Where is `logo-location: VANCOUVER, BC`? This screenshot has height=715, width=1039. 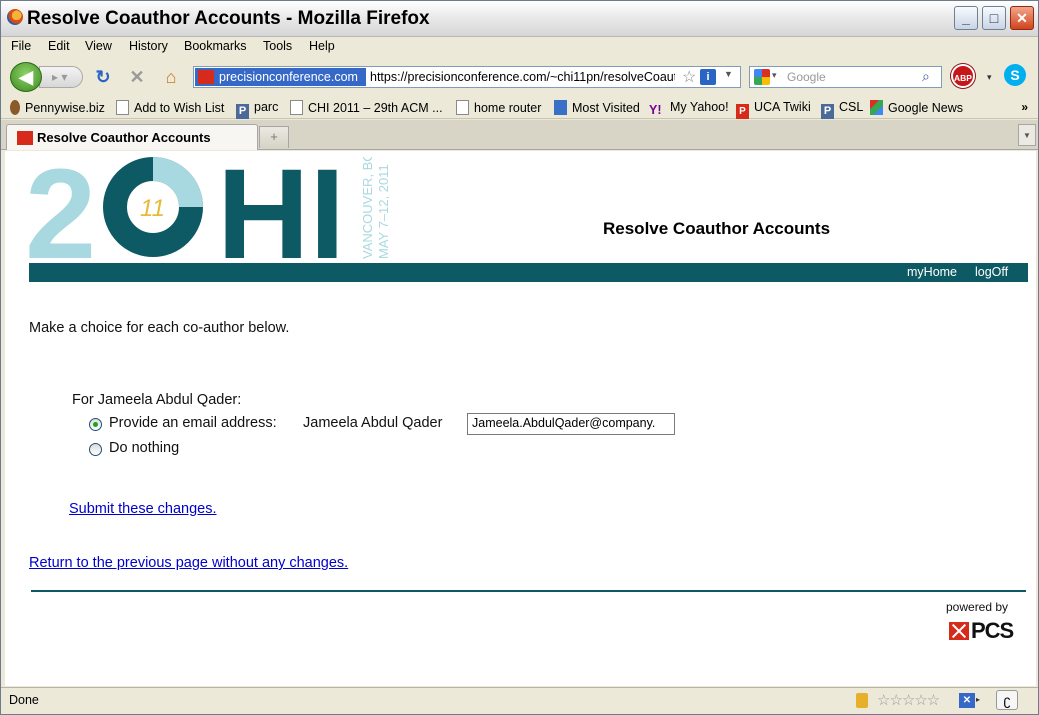
logo-location: VANCOUVER, BC is located at coordinates (367, 208).